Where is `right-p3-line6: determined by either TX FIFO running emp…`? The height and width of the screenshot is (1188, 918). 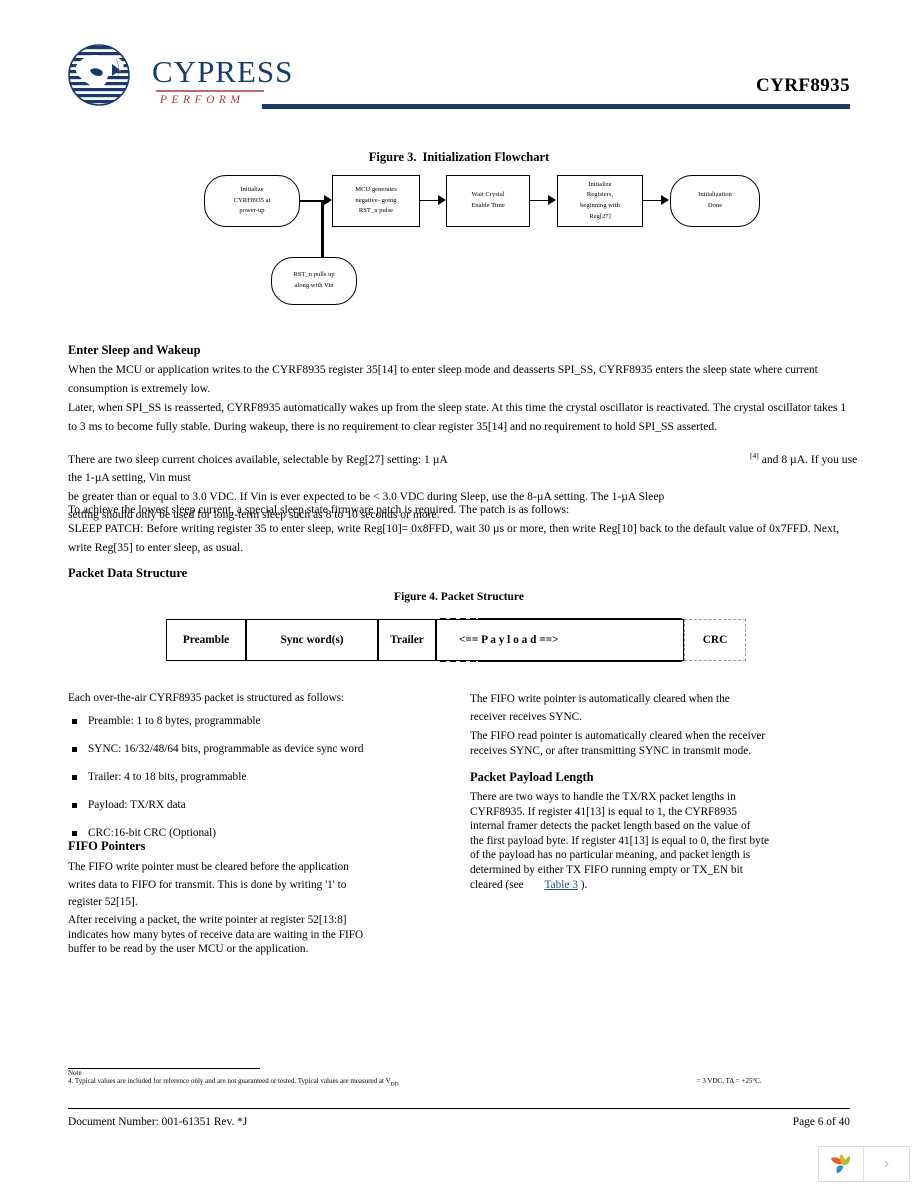
right-p3-line6: determined by either TX FIFO running emp… is located at coordinates (606, 869).